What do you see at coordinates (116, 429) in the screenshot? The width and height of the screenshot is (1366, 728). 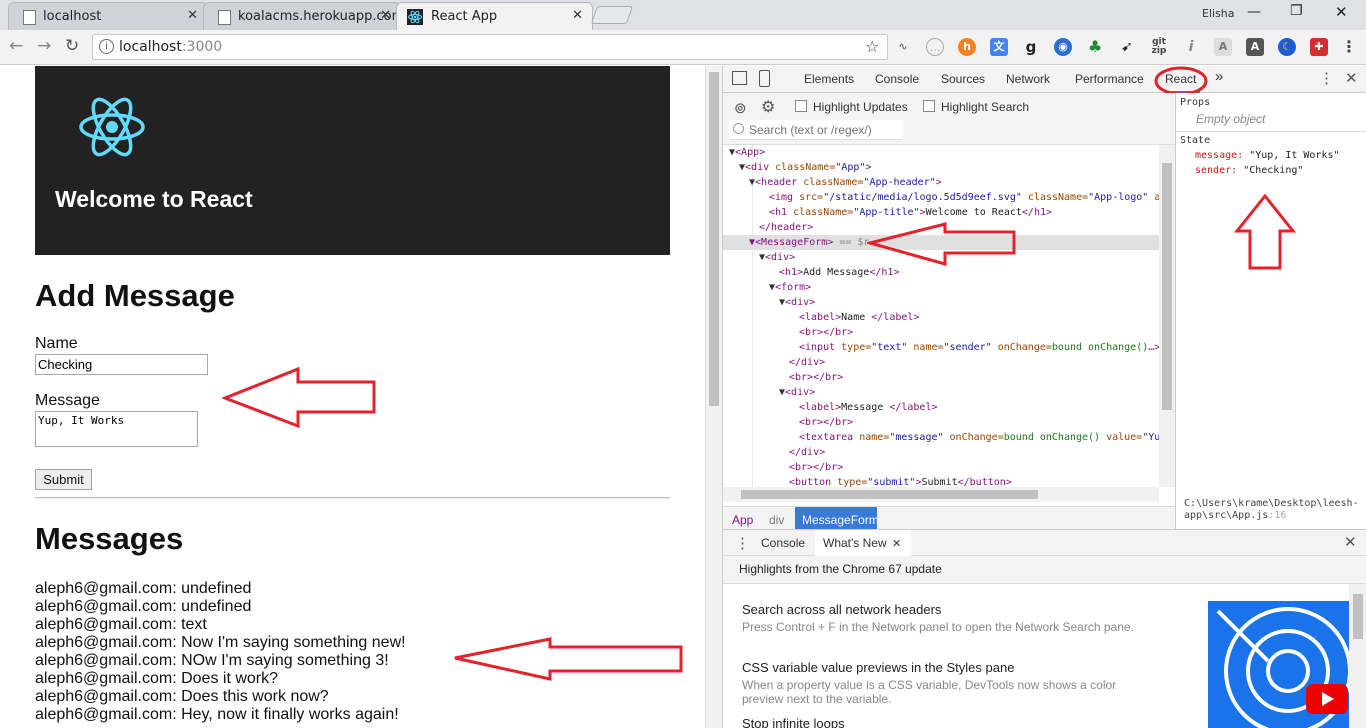 I see `message-textarea: Yup, It Works` at bounding box center [116, 429].